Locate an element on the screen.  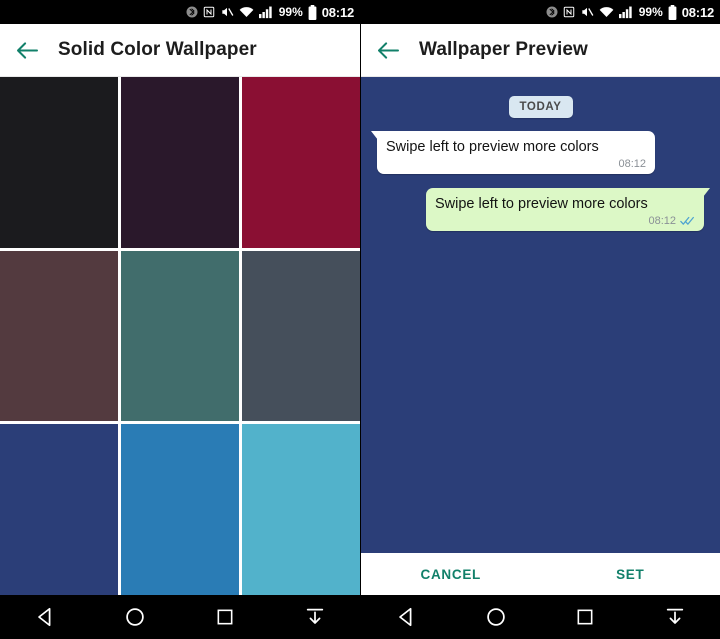
swatch-near-black is located at coordinates (59, 162).